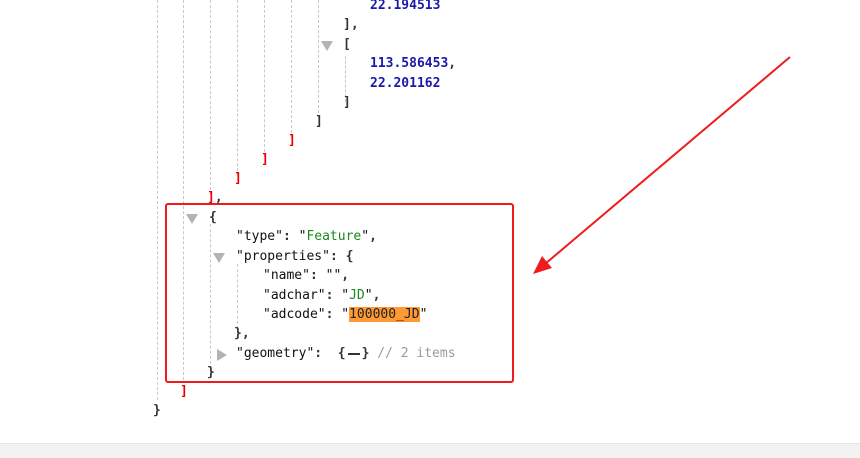 The image size is (860, 458). What do you see at coordinates (430, 450) in the screenshot?
I see `bottom-bar` at bounding box center [430, 450].